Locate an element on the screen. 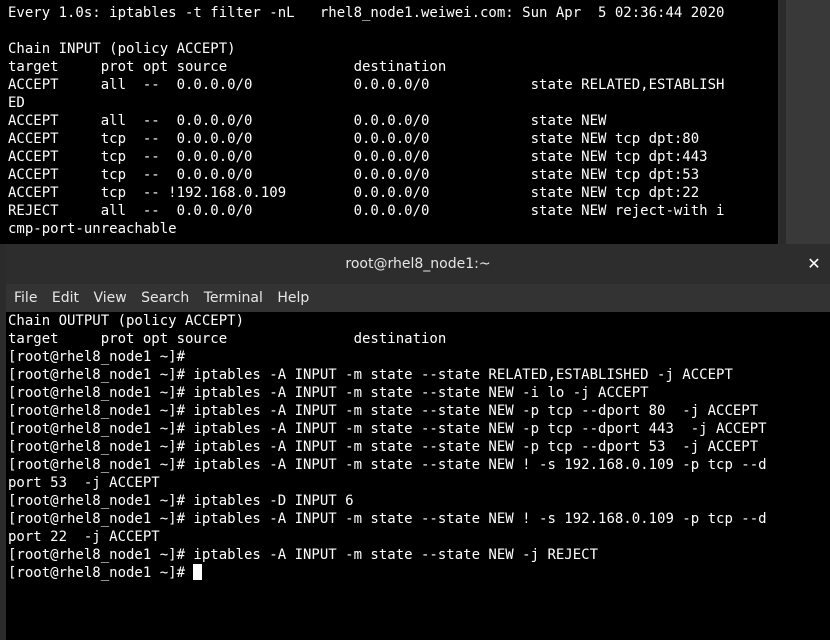  watch-line: ED is located at coordinates (16, 103).